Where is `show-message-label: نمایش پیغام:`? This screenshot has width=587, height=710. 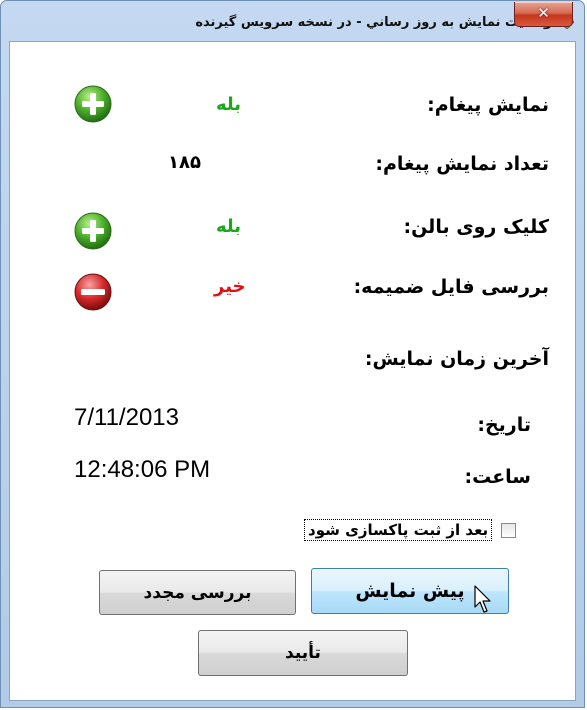 show-message-label: نمایش پیغام: is located at coordinates (488, 105).